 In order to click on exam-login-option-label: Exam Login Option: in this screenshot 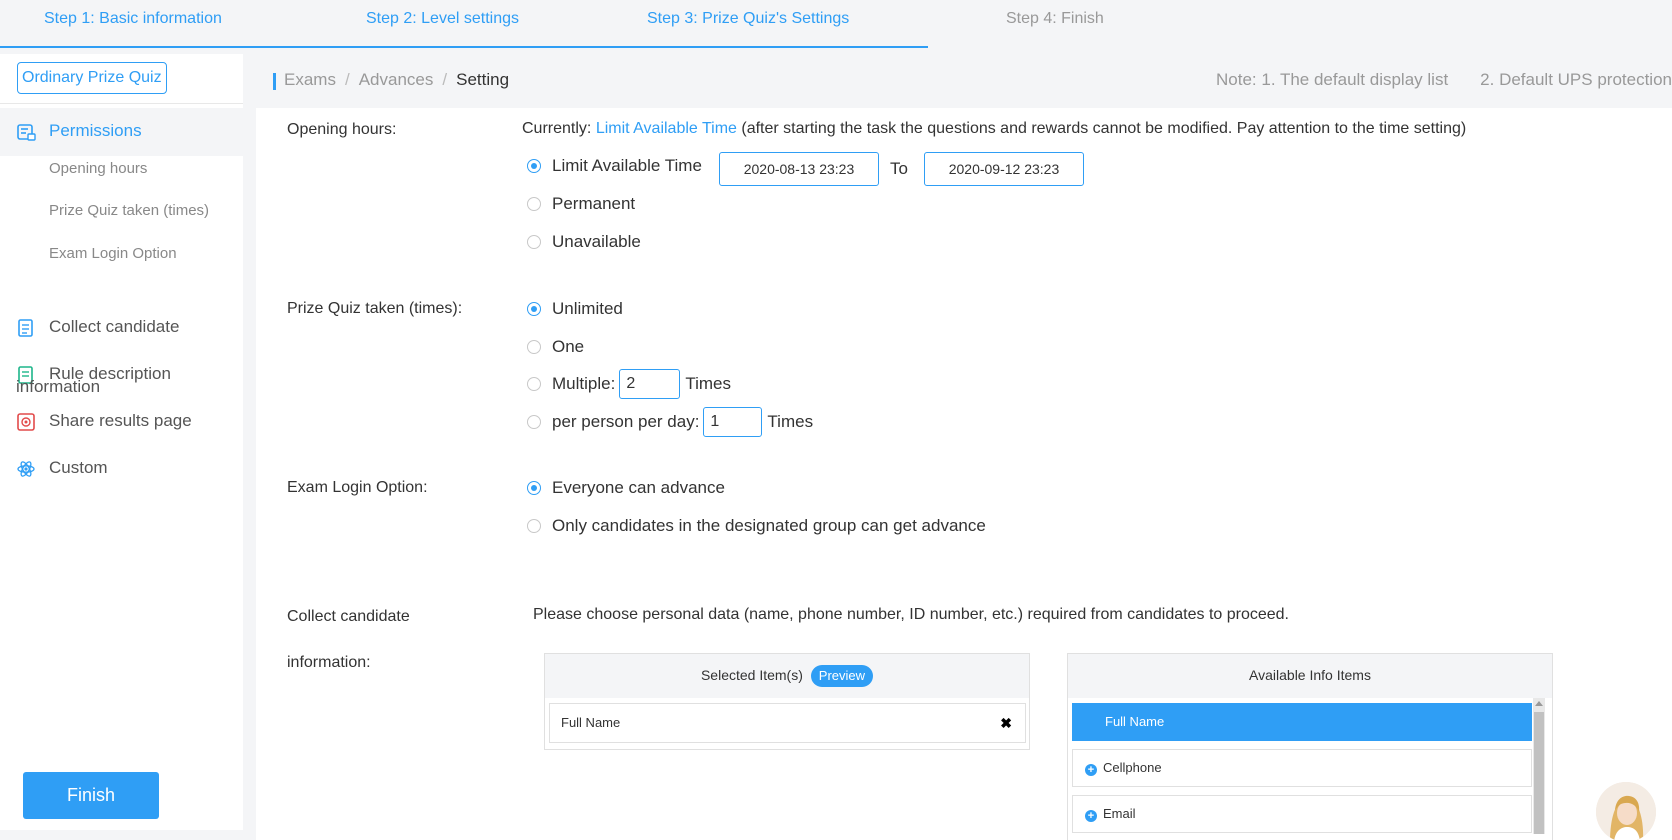, I will do `click(357, 487)`.